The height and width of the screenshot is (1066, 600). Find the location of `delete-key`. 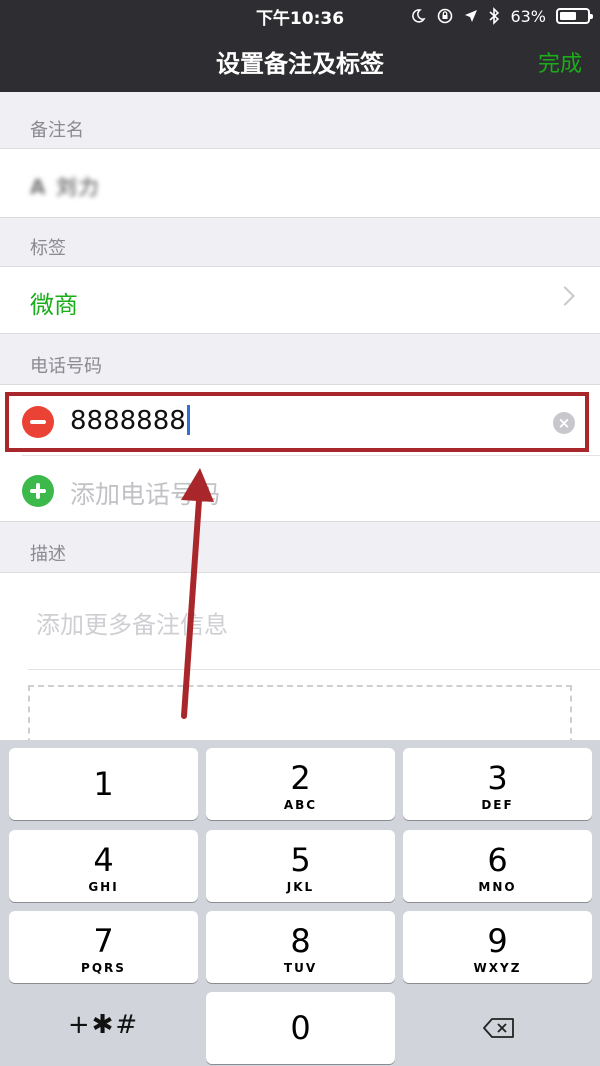

delete-key is located at coordinates (497, 1028).